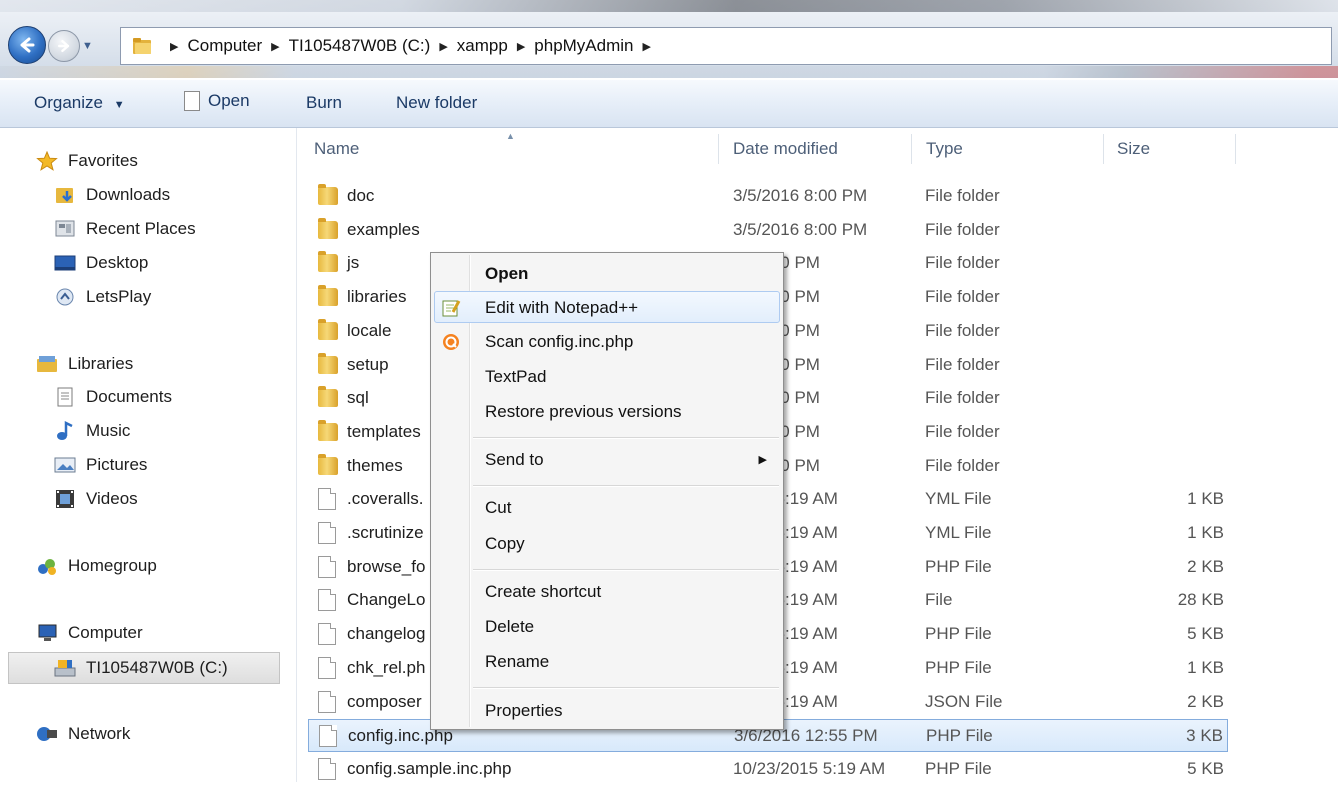 The height and width of the screenshot is (786, 1338). What do you see at coordinates (112, 498) in the screenshot?
I see `nav-label: Videos` at bounding box center [112, 498].